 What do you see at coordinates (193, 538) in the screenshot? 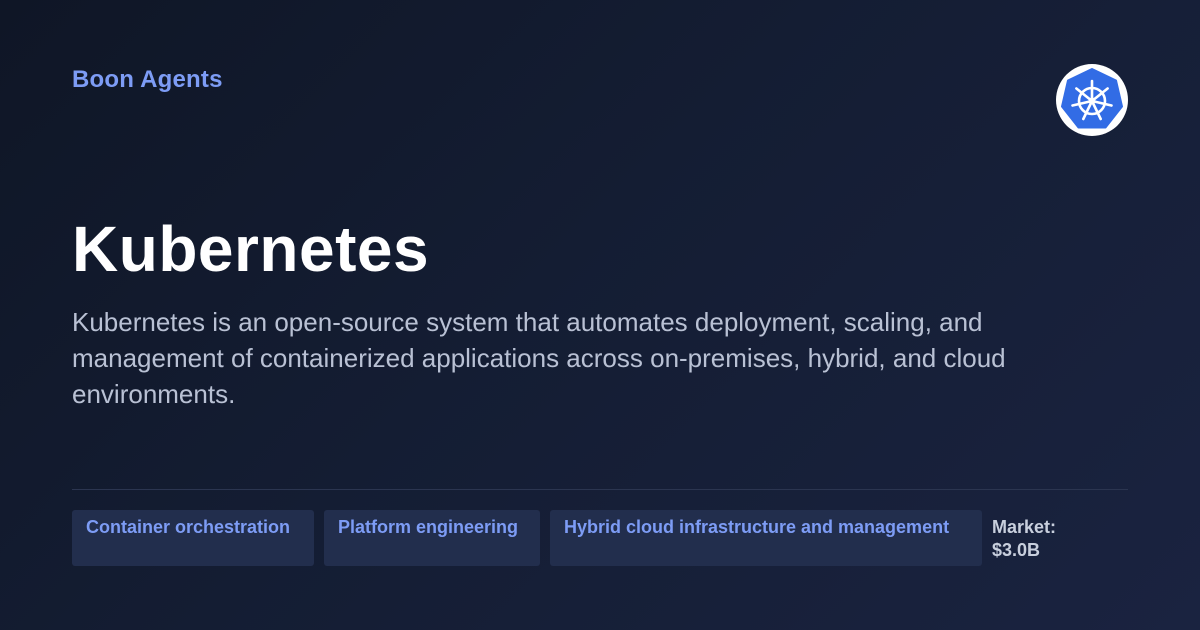
I see `tag-container-orchestration: Container orchestration` at bounding box center [193, 538].